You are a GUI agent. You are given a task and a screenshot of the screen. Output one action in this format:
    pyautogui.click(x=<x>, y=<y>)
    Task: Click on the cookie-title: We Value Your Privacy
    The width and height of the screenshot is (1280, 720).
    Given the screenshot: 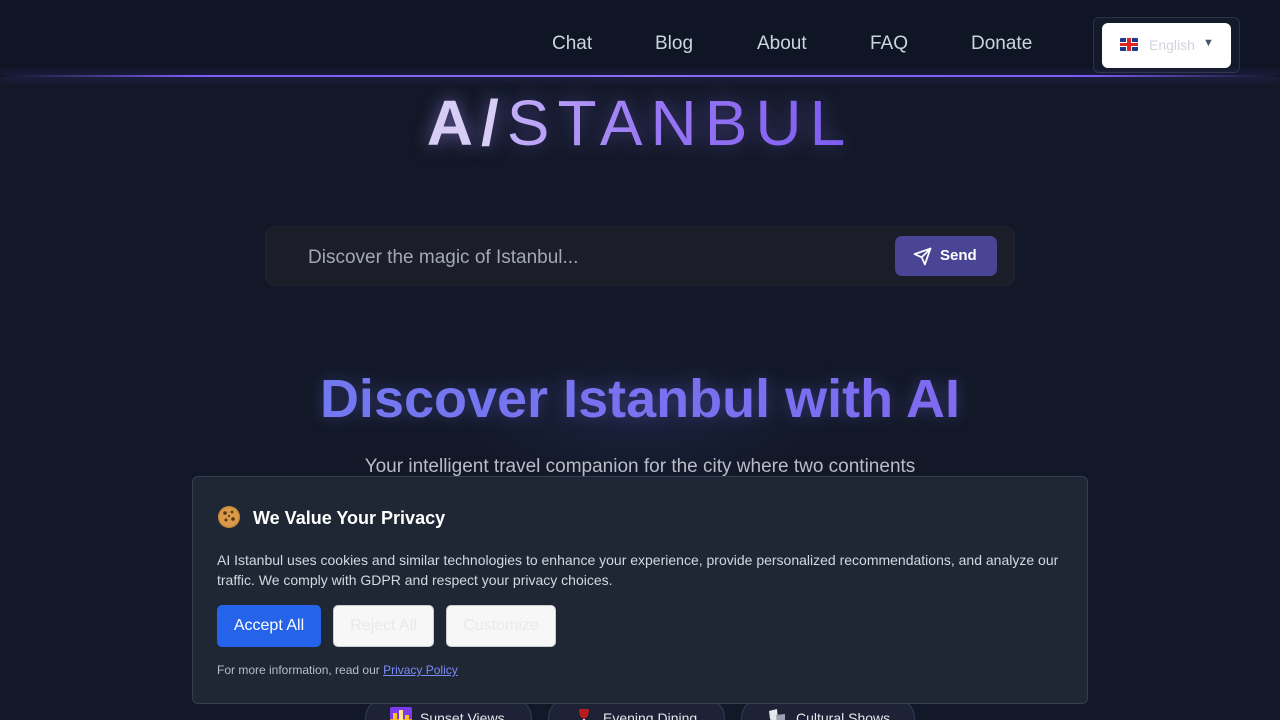 What is the action you would take?
    pyautogui.click(x=349, y=518)
    